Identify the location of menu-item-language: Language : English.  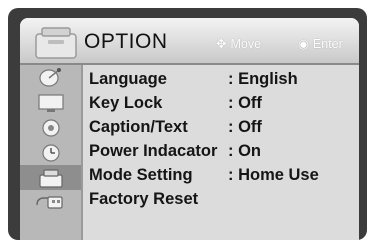
(221, 79).